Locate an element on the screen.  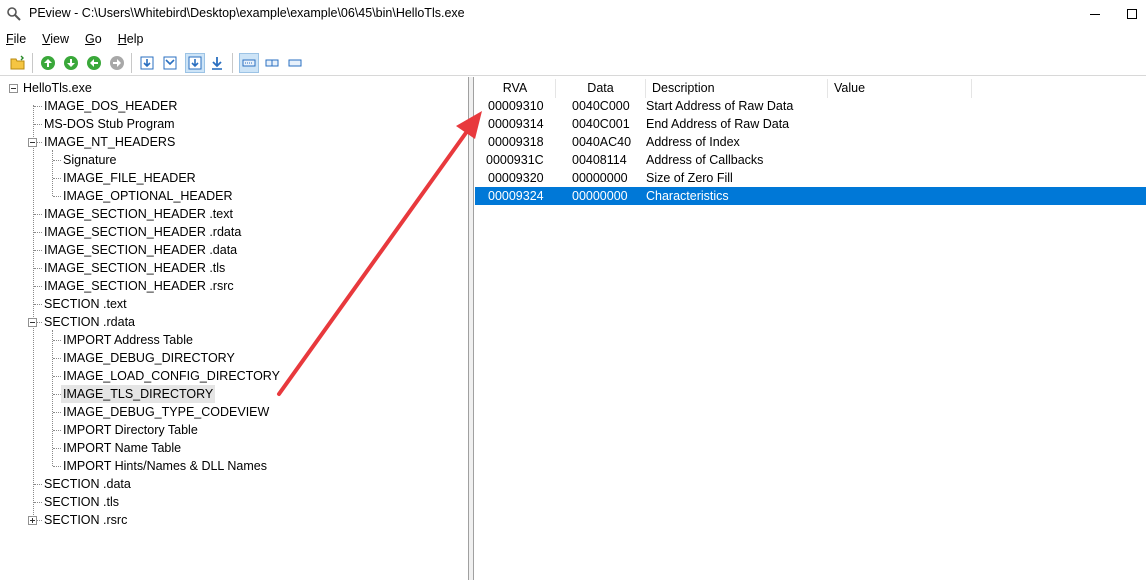
view-byte-icon is located at coordinates (147, 63).